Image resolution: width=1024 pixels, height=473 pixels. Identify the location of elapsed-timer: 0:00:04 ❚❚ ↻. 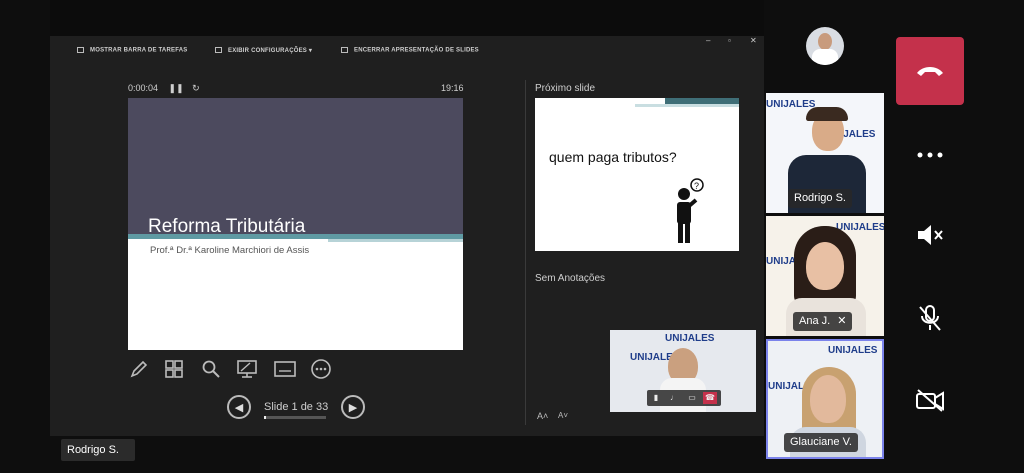
(164, 88).